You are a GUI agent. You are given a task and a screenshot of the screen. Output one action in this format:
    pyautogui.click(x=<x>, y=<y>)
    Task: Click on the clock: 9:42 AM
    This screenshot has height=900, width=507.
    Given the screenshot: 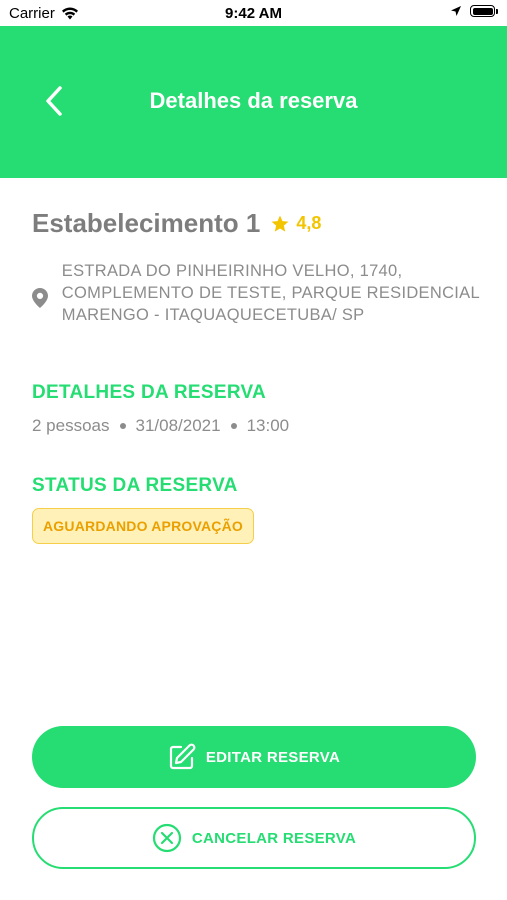 What is the action you would take?
    pyautogui.click(x=253, y=13)
    